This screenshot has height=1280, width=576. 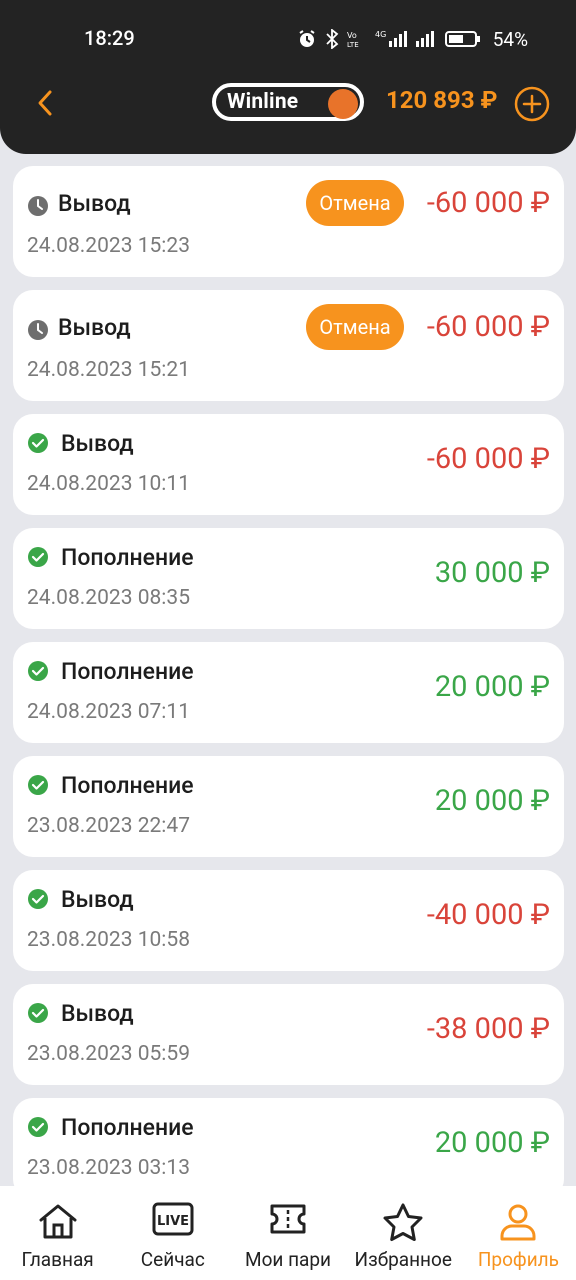 What do you see at coordinates (109, 38) in the screenshot?
I see `status-time: 18:29` at bounding box center [109, 38].